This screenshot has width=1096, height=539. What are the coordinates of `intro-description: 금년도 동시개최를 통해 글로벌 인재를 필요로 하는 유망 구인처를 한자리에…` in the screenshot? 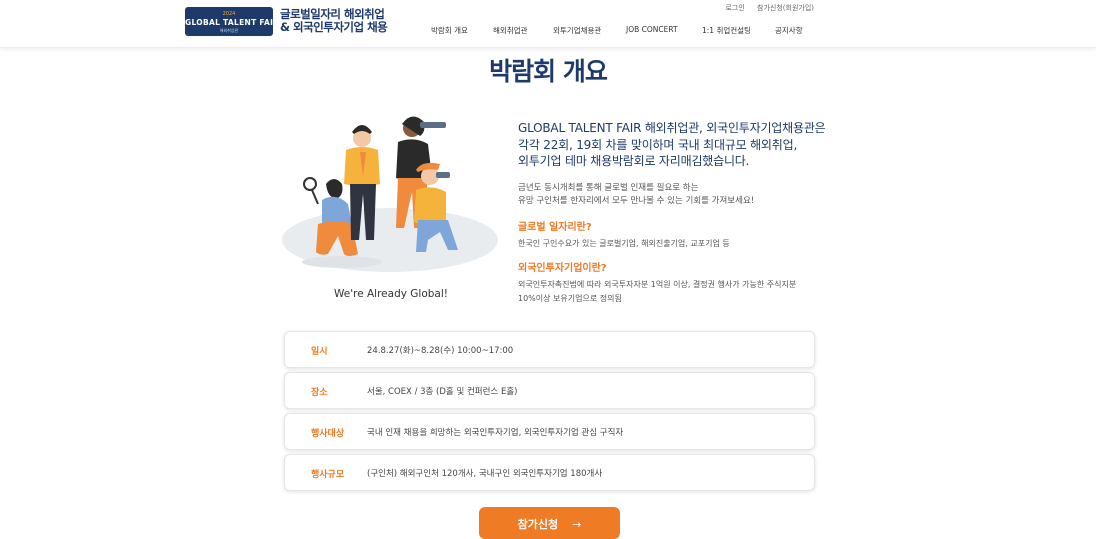 It's located at (673, 195).